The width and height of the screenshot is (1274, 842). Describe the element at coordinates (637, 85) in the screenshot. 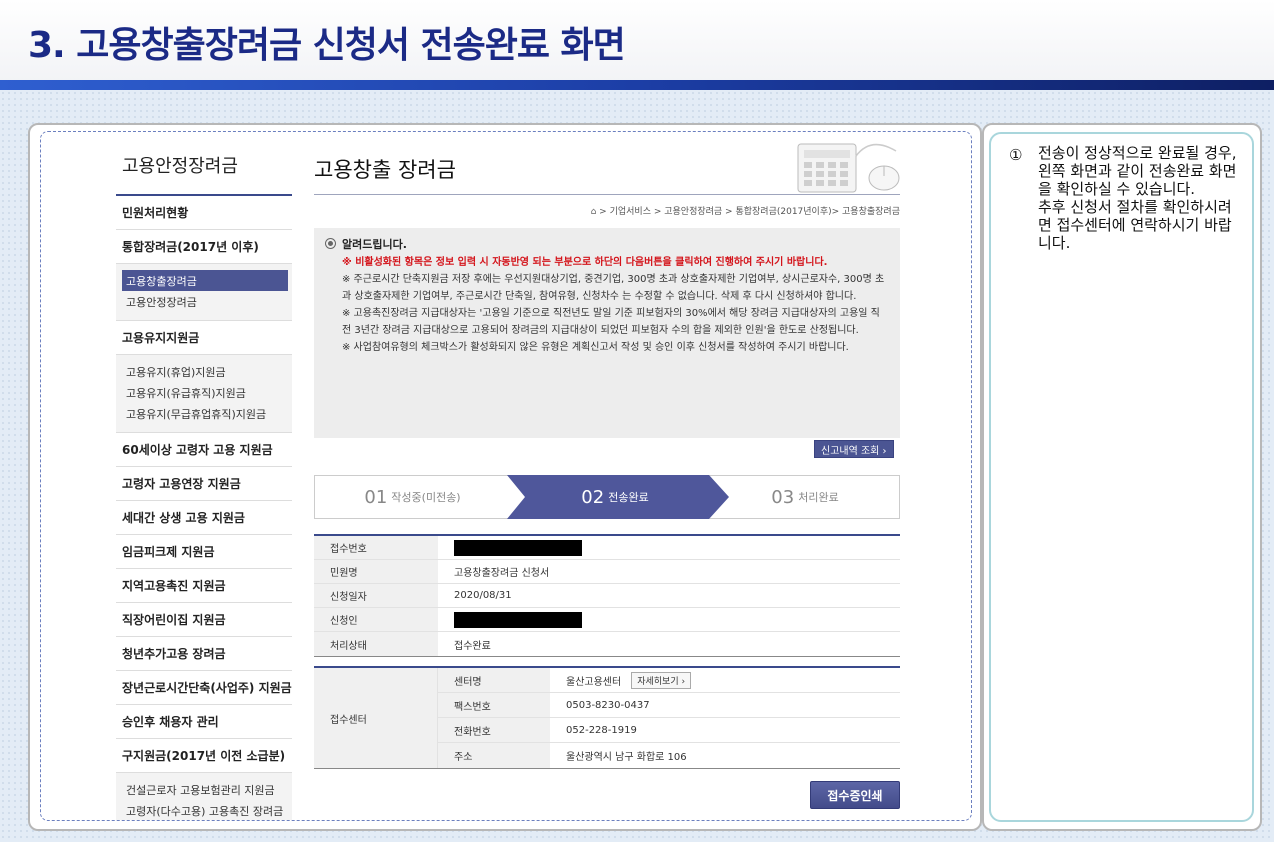

I see `slide-title-rule` at that location.